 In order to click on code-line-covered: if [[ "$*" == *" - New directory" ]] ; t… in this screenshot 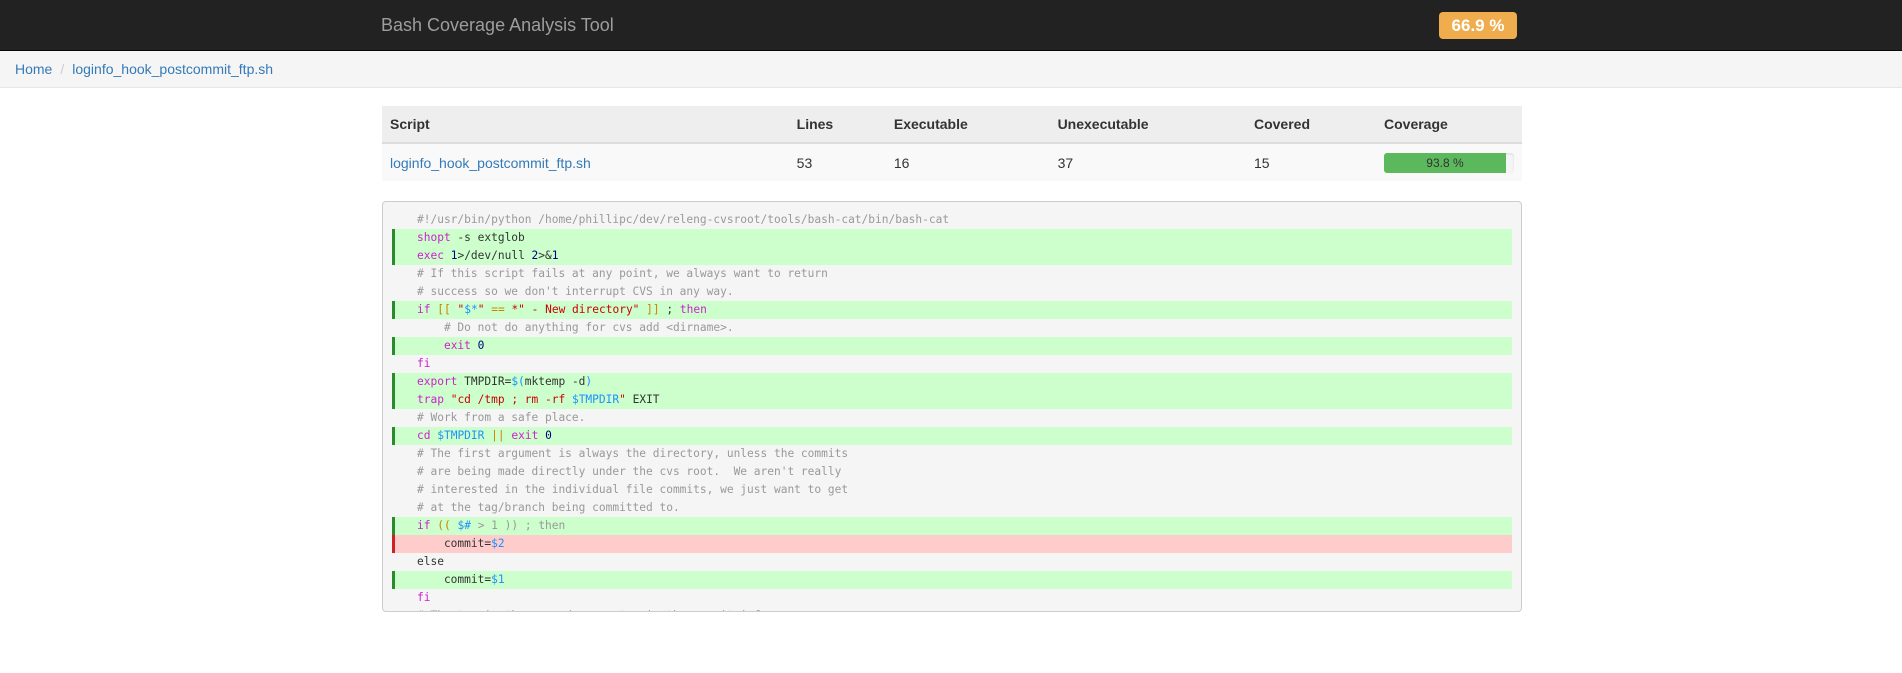, I will do `click(952, 310)`.